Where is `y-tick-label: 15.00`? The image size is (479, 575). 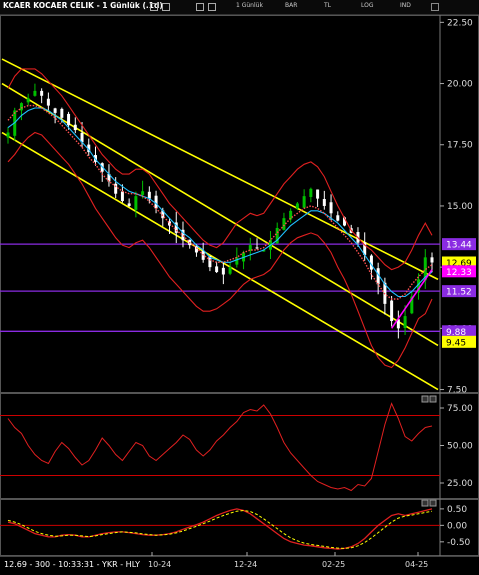 y-tick-label: 15.00 is located at coordinates (460, 207).